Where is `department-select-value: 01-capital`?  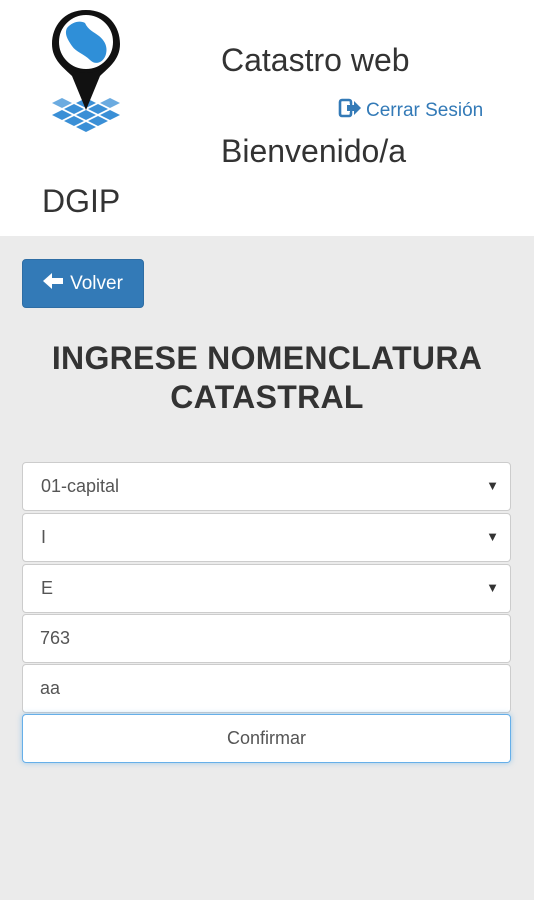 department-select-value: 01-capital is located at coordinates (80, 486).